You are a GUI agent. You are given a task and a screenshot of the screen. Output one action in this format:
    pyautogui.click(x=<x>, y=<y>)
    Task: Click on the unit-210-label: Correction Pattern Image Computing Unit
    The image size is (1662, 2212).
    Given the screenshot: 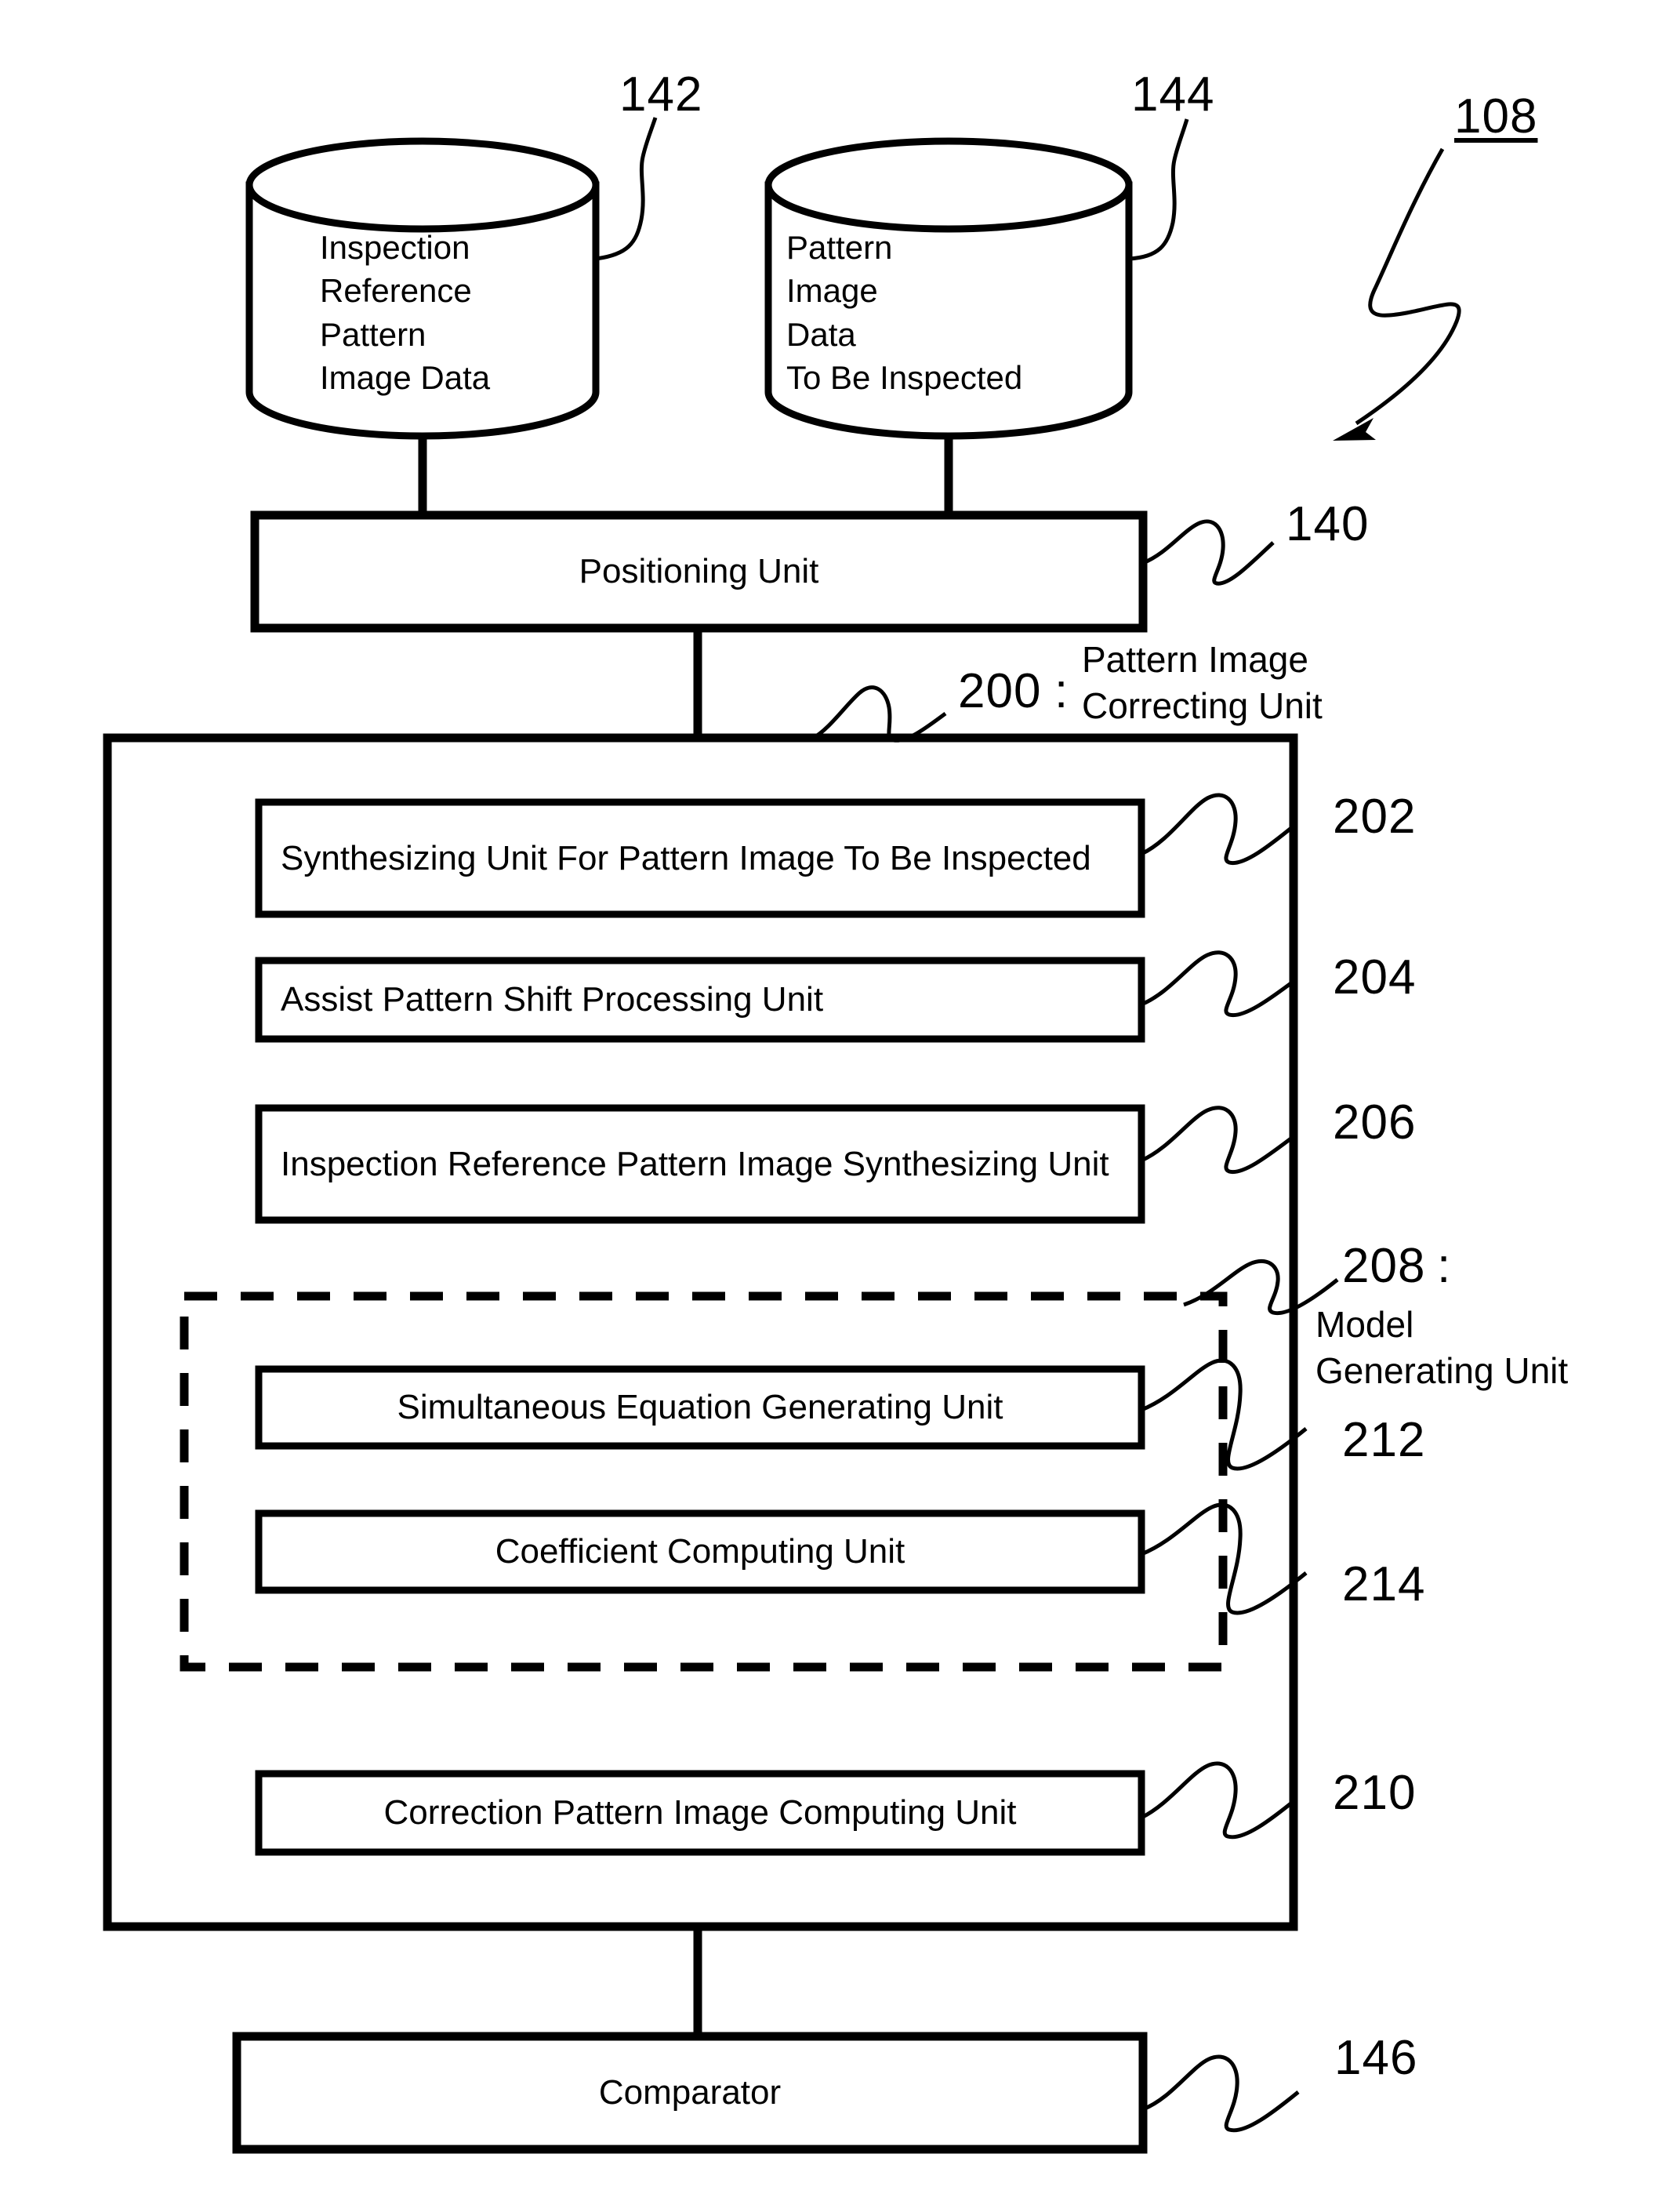 What is the action you would take?
    pyautogui.click(x=700, y=1812)
    